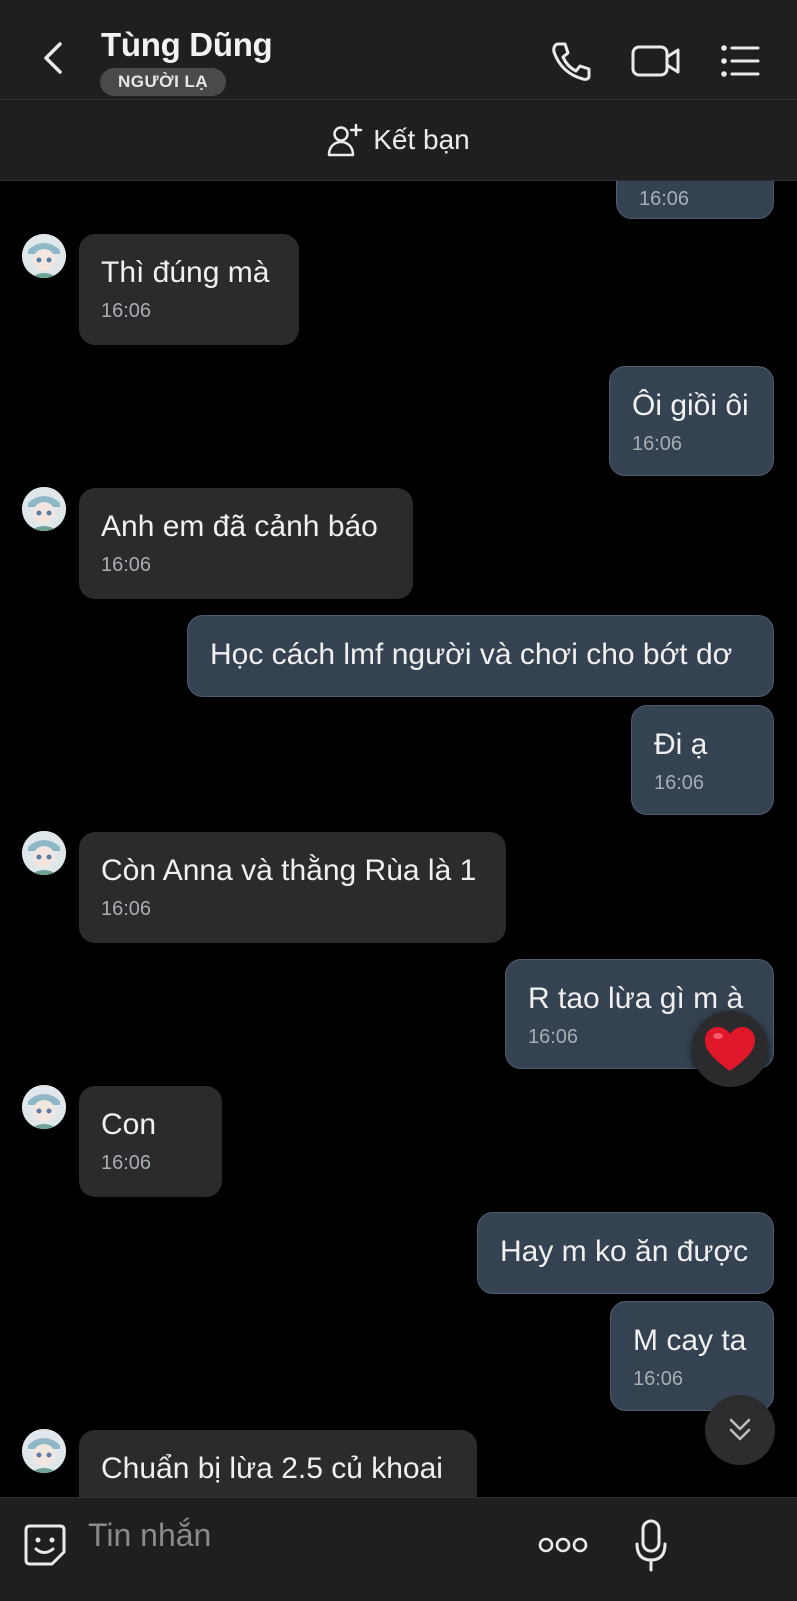 This screenshot has height=1601, width=797. I want to click on message-bubble-outgoing: Hay m ko ăn được, so click(625, 1253).